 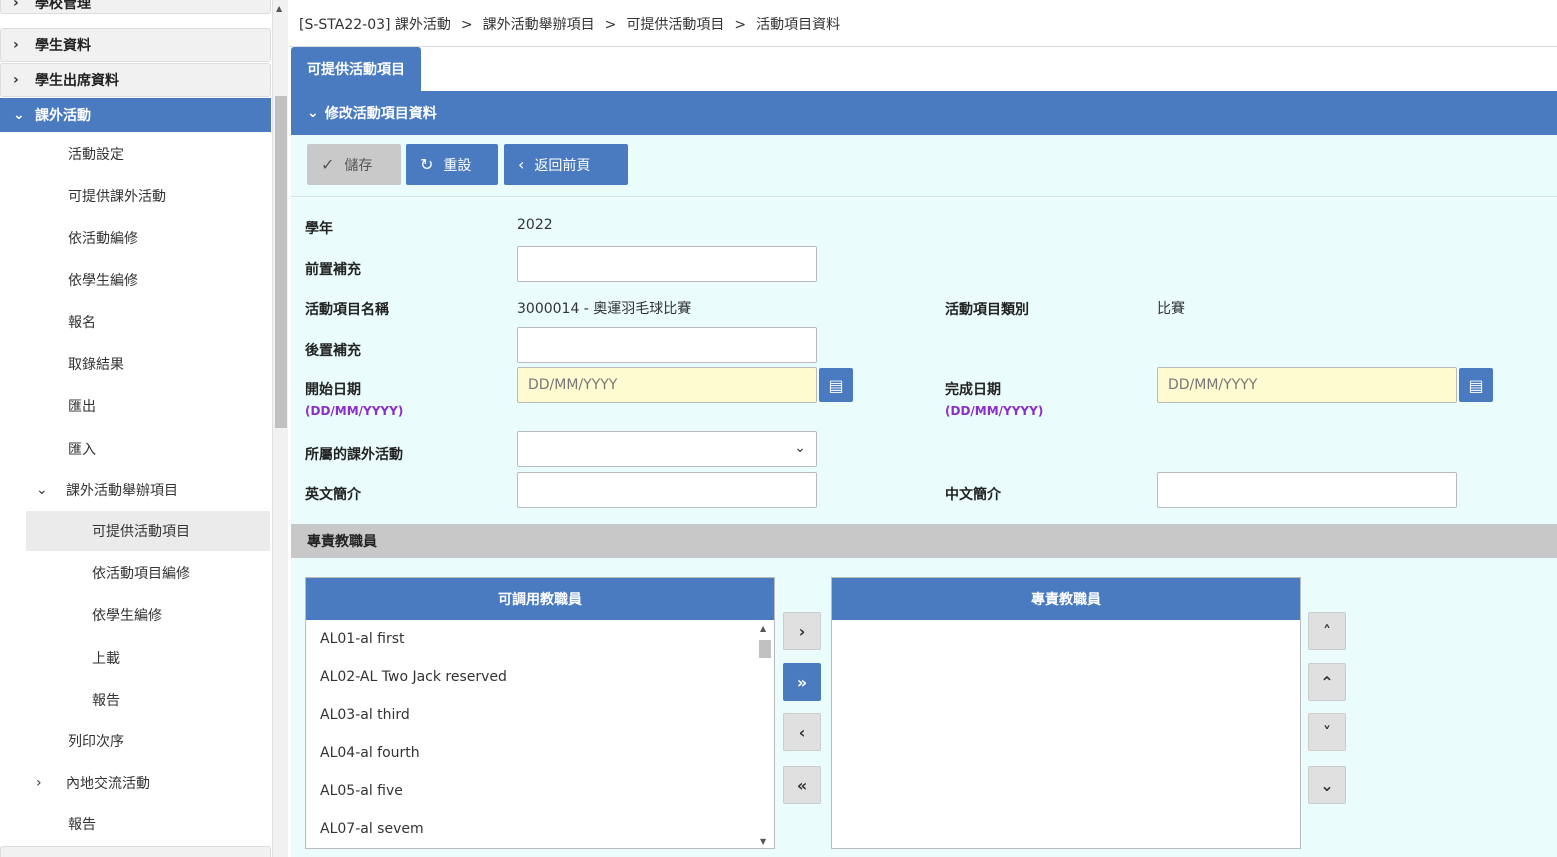 I want to click on item-name-label: 活動項目名稱, so click(x=347, y=310).